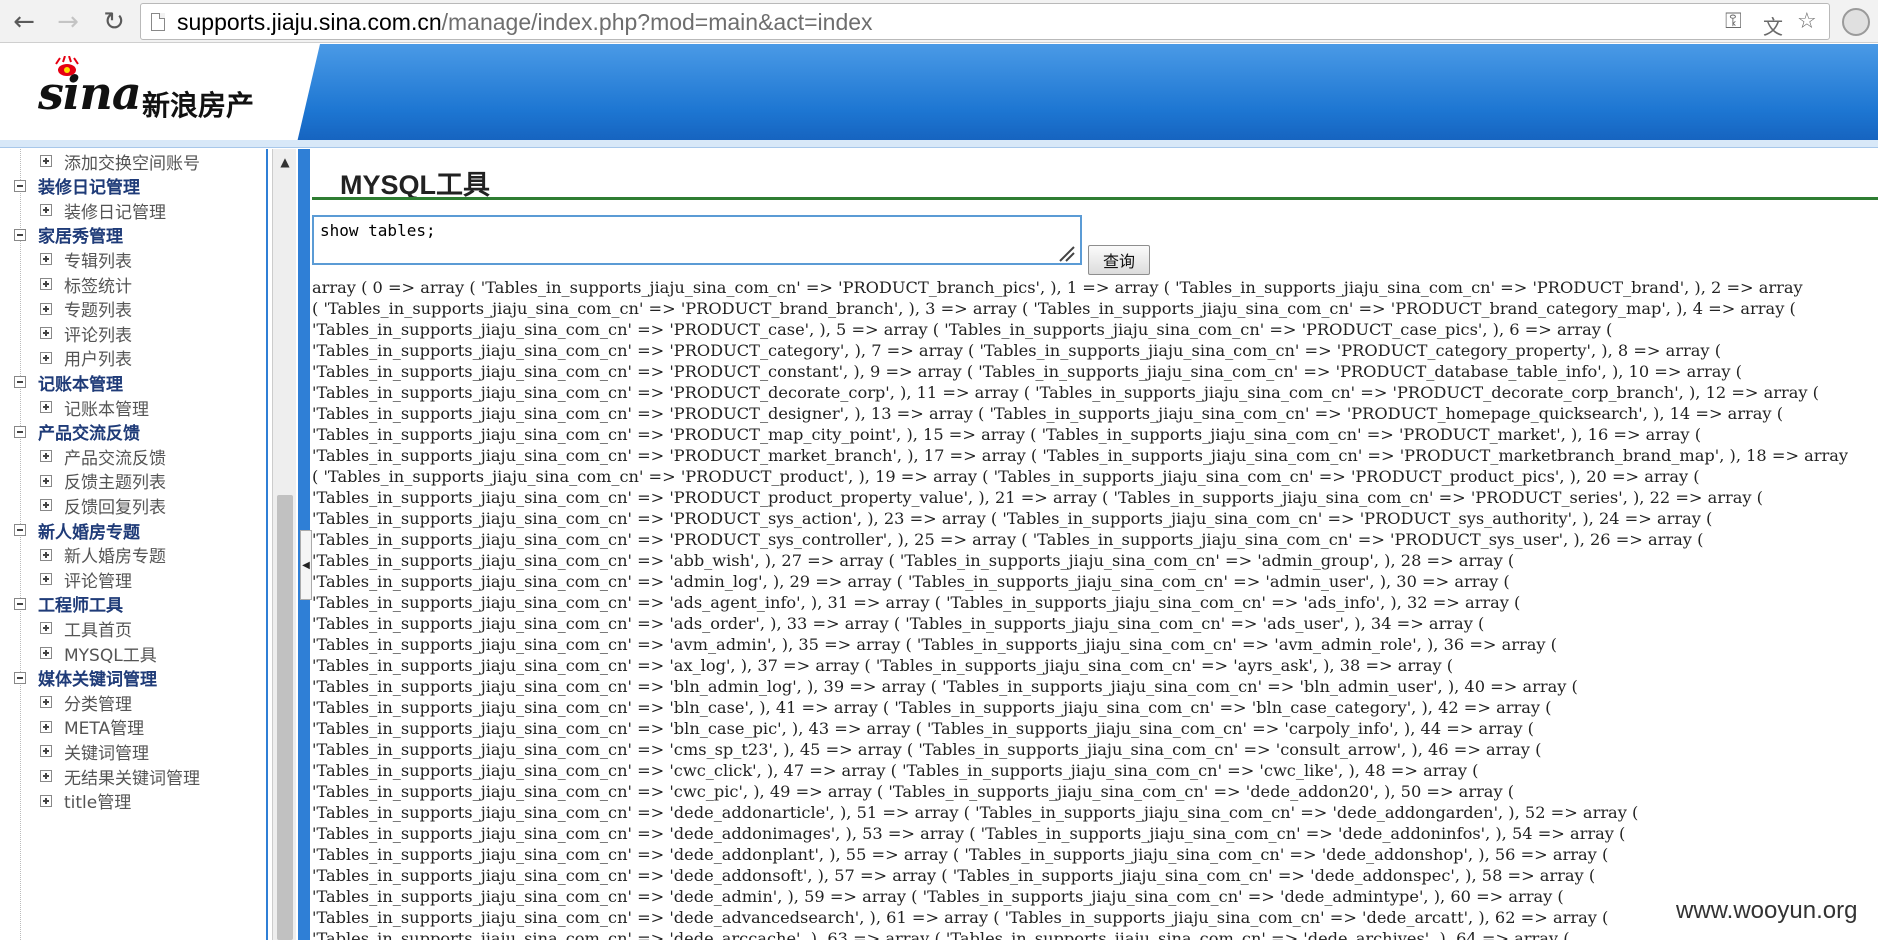 The height and width of the screenshot is (940, 1878). What do you see at coordinates (1856, 22) in the screenshot?
I see `browser-menu-icon` at bounding box center [1856, 22].